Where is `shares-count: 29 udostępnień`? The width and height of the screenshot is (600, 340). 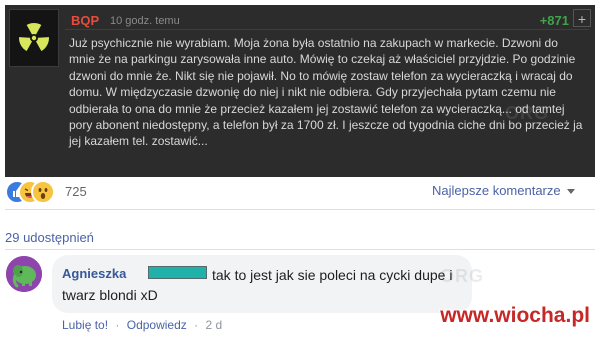
shares-count: 29 udostępnień is located at coordinates (49, 237).